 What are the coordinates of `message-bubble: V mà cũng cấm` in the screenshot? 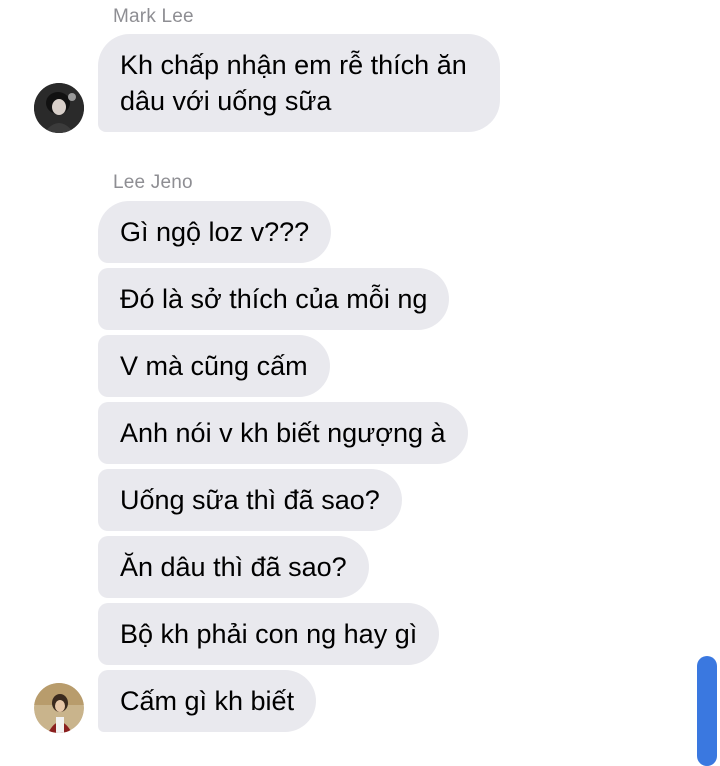 It's located at (214, 366).